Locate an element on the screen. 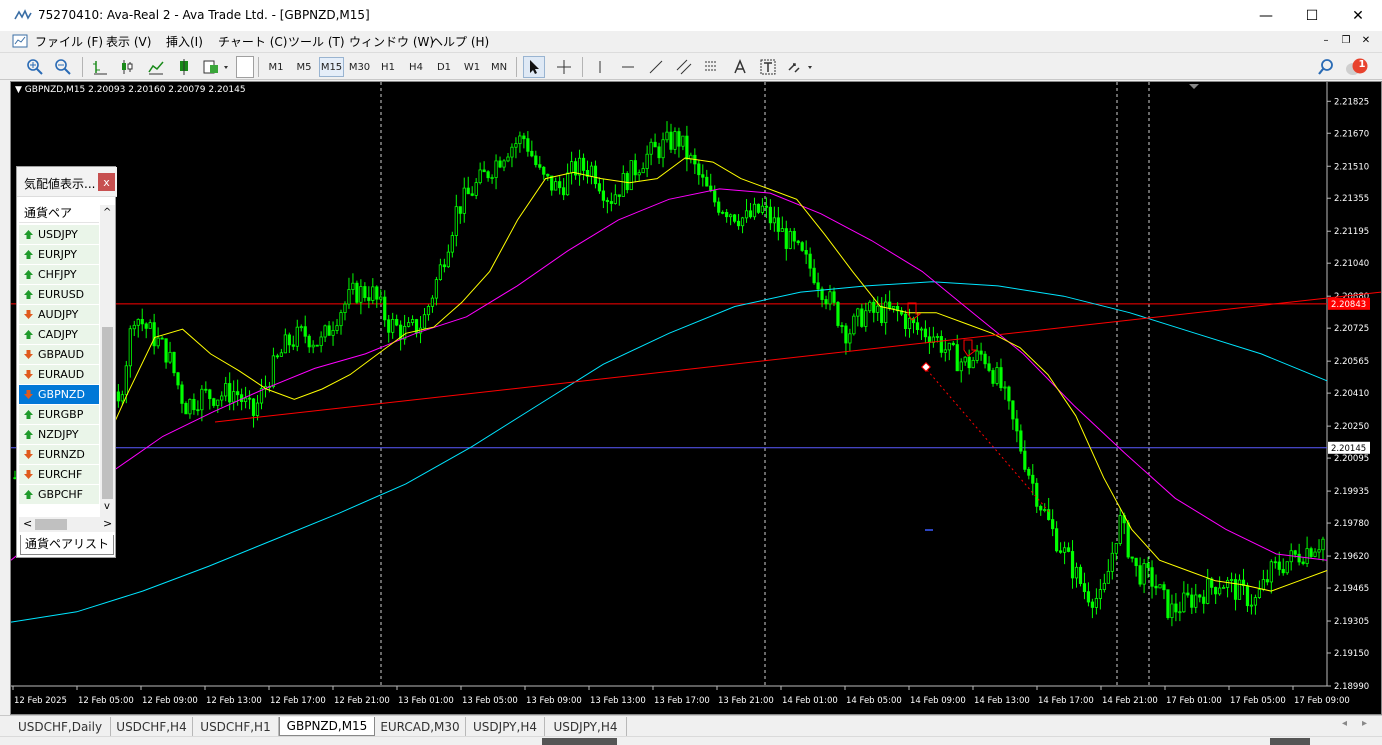 The image size is (1382, 745). timeframe-m30-button: M30 is located at coordinates (359, 67).